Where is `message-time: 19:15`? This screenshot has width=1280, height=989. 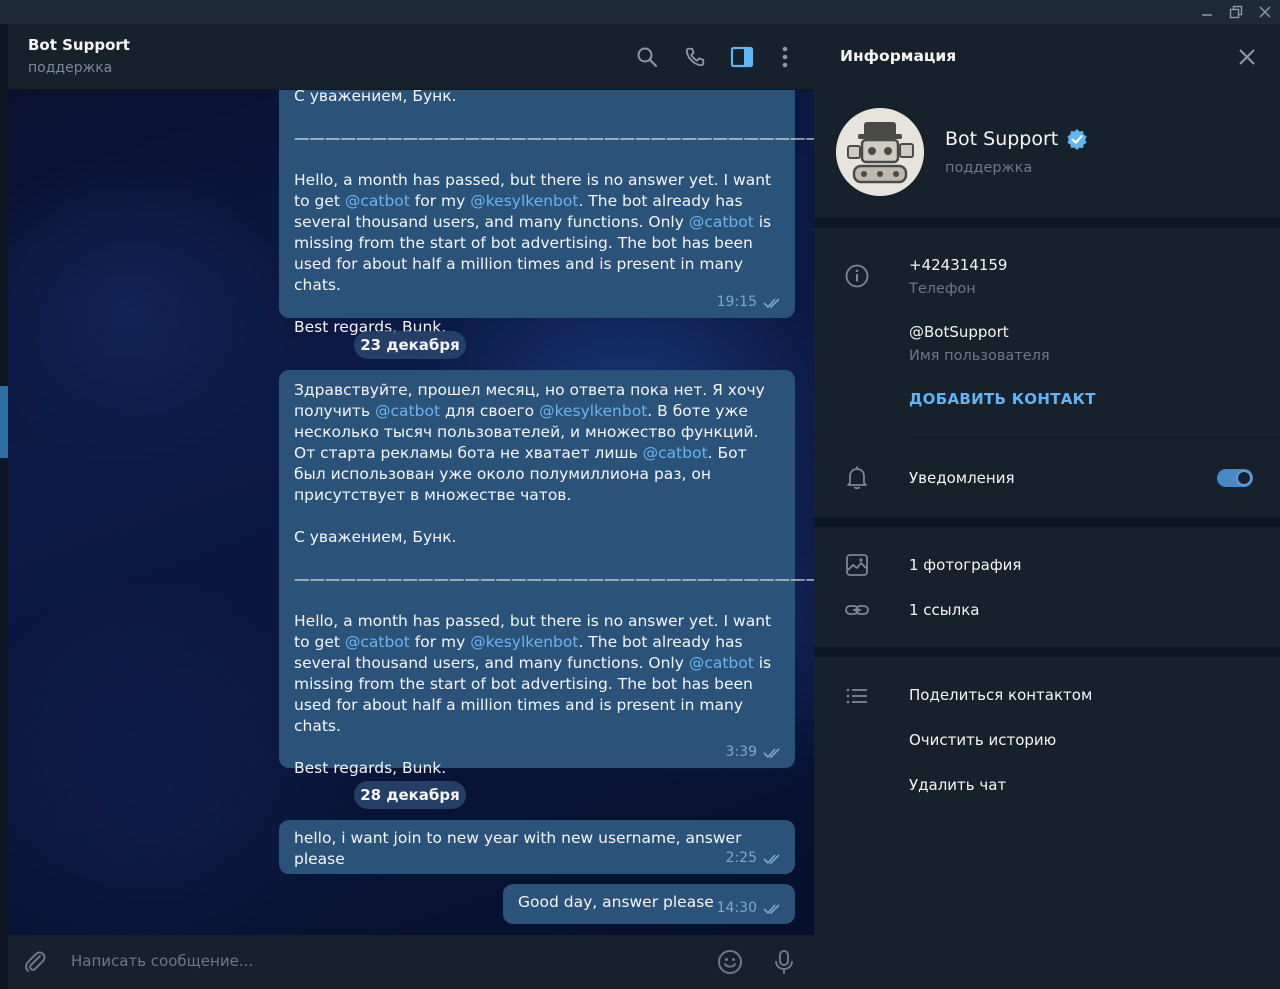
message-time: 19:15 is located at coordinates (736, 302).